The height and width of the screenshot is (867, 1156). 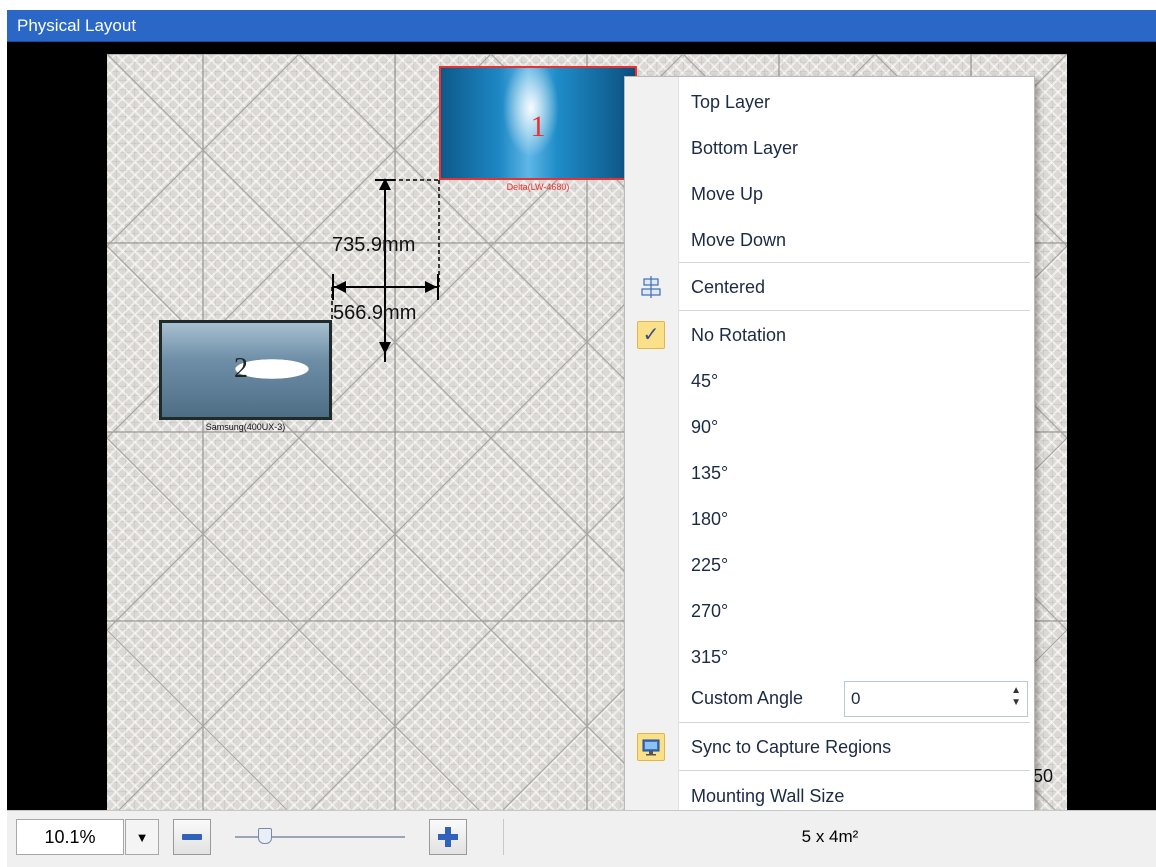 What do you see at coordinates (829, 148) in the screenshot?
I see `menu-item-bottom-layer: Bottom Layer` at bounding box center [829, 148].